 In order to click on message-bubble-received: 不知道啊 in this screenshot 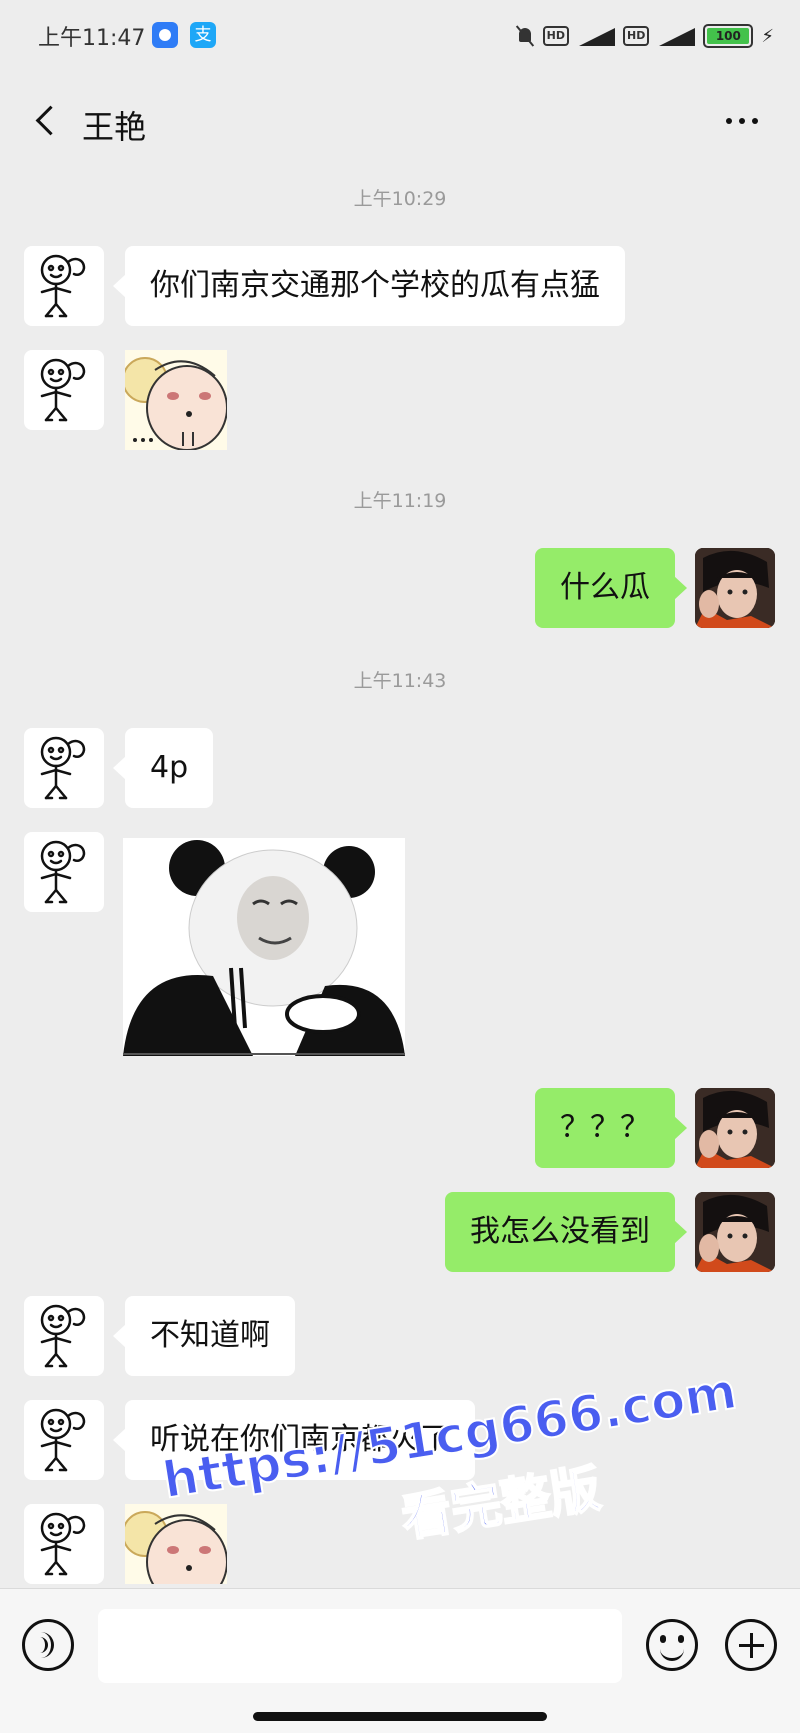, I will do `click(204, 1336)`.